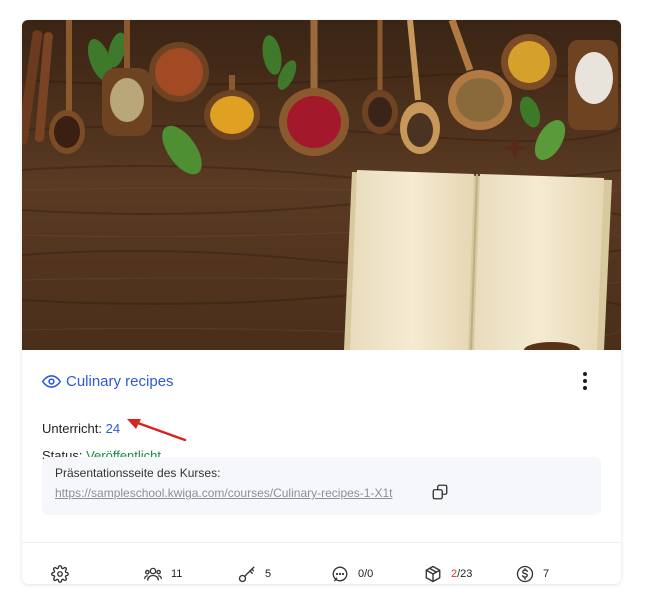 Image resolution: width=647 pixels, height=604 pixels. What do you see at coordinates (268, 574) in the screenshot?
I see `access-keys-count: 5` at bounding box center [268, 574].